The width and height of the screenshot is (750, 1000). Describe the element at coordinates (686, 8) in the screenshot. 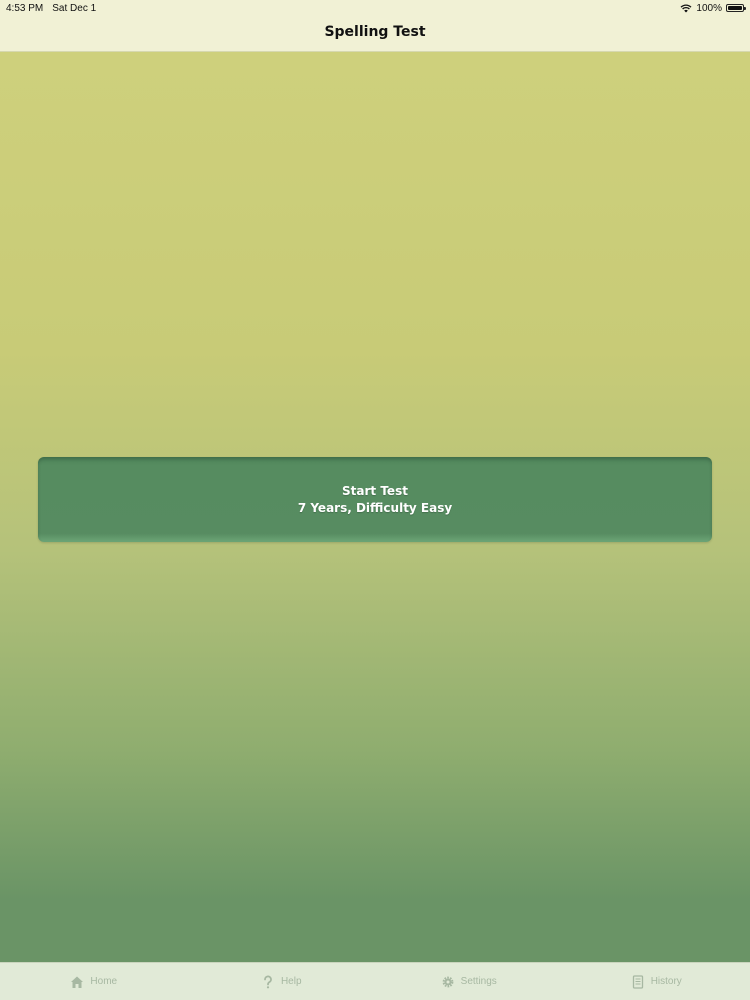

I see `wifi-icon` at that location.